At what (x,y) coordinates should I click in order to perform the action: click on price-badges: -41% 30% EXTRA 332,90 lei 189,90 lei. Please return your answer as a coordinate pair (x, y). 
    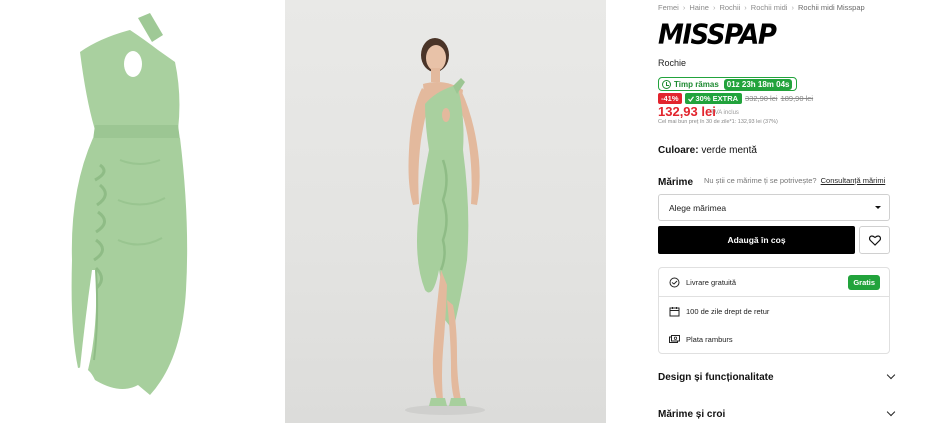
    Looking at the image, I should click on (735, 98).